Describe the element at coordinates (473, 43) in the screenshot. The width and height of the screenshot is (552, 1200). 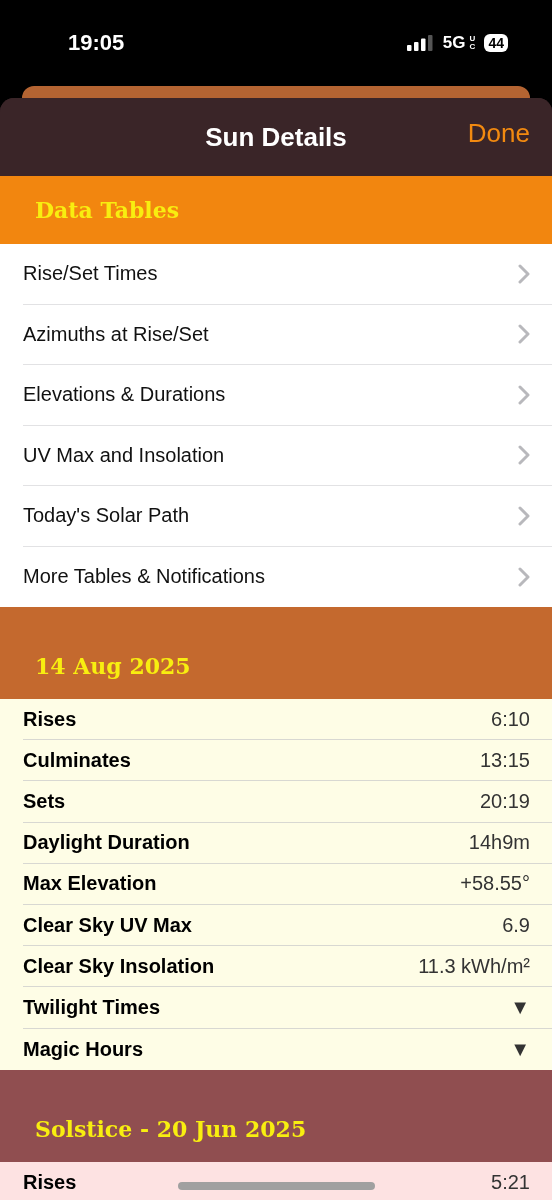
I see `network-sublabel: UC` at that location.